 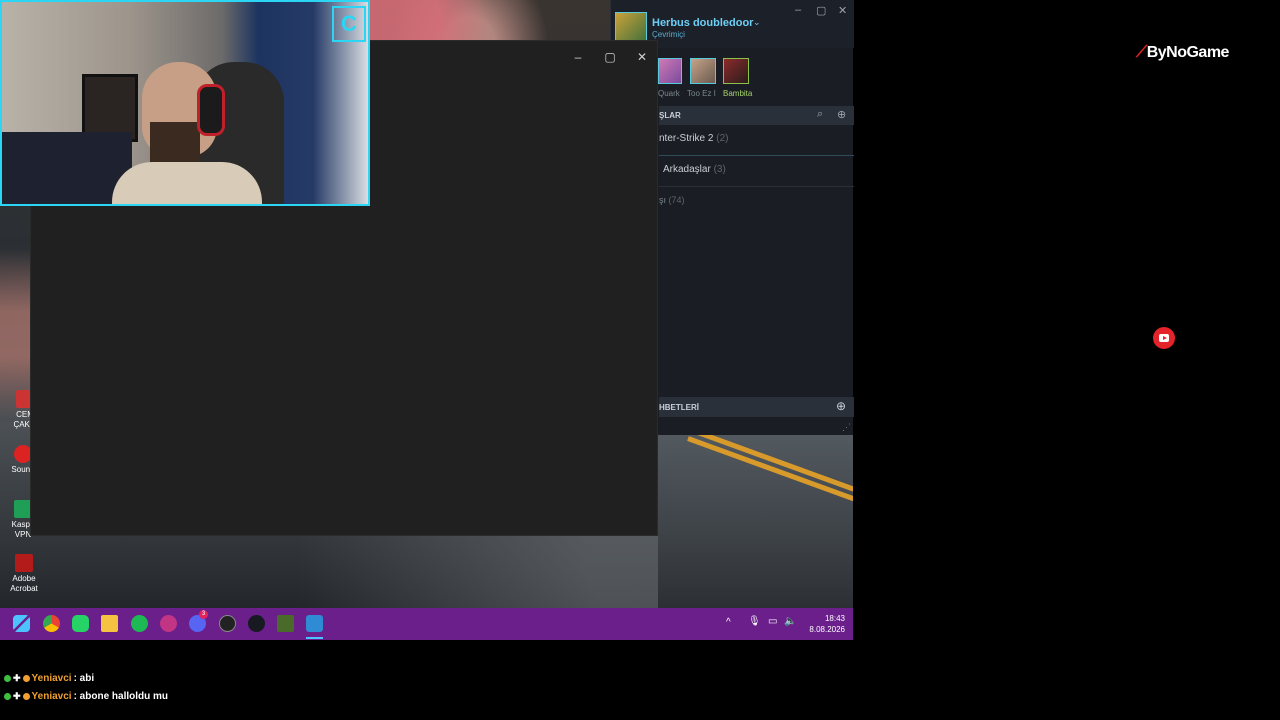 I want to click on instagram-icon, so click(x=168, y=623).